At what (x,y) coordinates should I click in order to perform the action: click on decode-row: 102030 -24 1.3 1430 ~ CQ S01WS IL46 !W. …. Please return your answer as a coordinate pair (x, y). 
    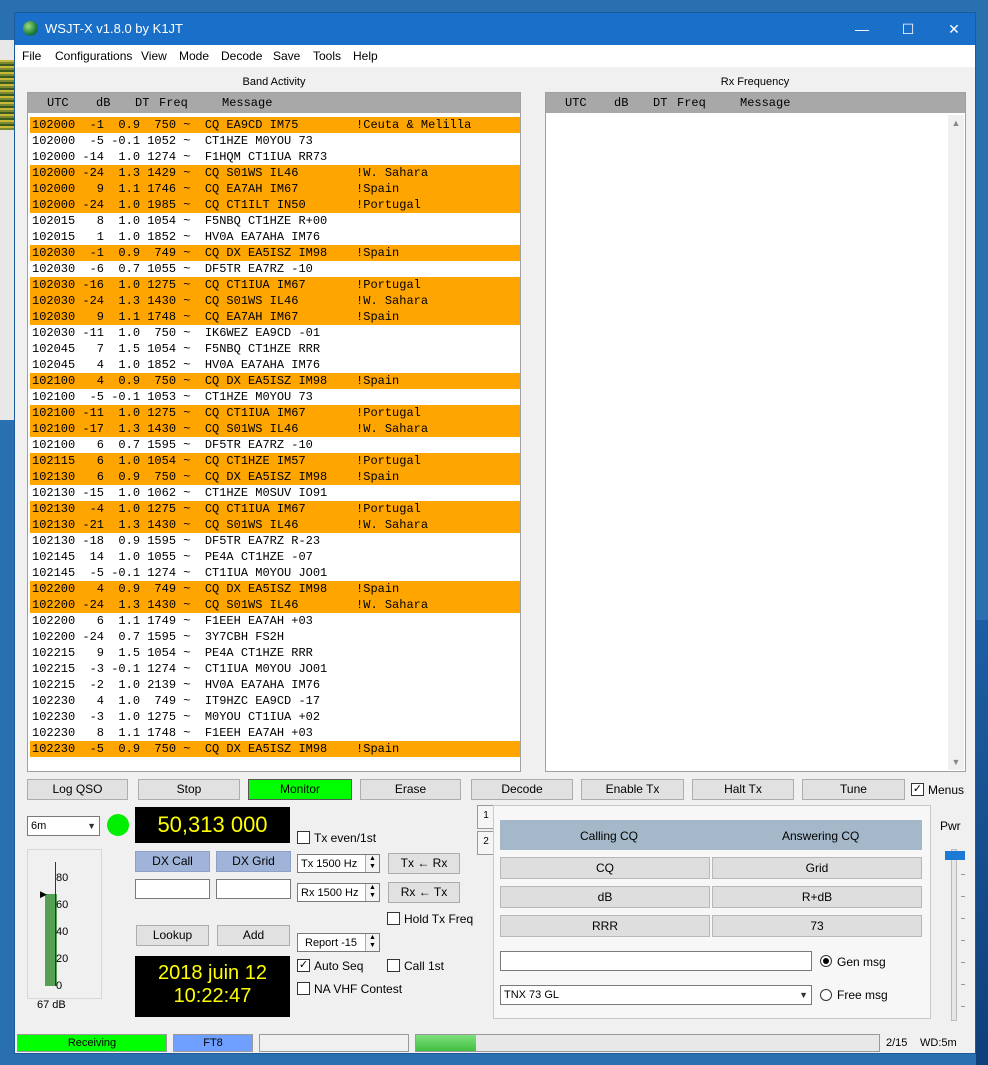
    Looking at the image, I should click on (275, 301).